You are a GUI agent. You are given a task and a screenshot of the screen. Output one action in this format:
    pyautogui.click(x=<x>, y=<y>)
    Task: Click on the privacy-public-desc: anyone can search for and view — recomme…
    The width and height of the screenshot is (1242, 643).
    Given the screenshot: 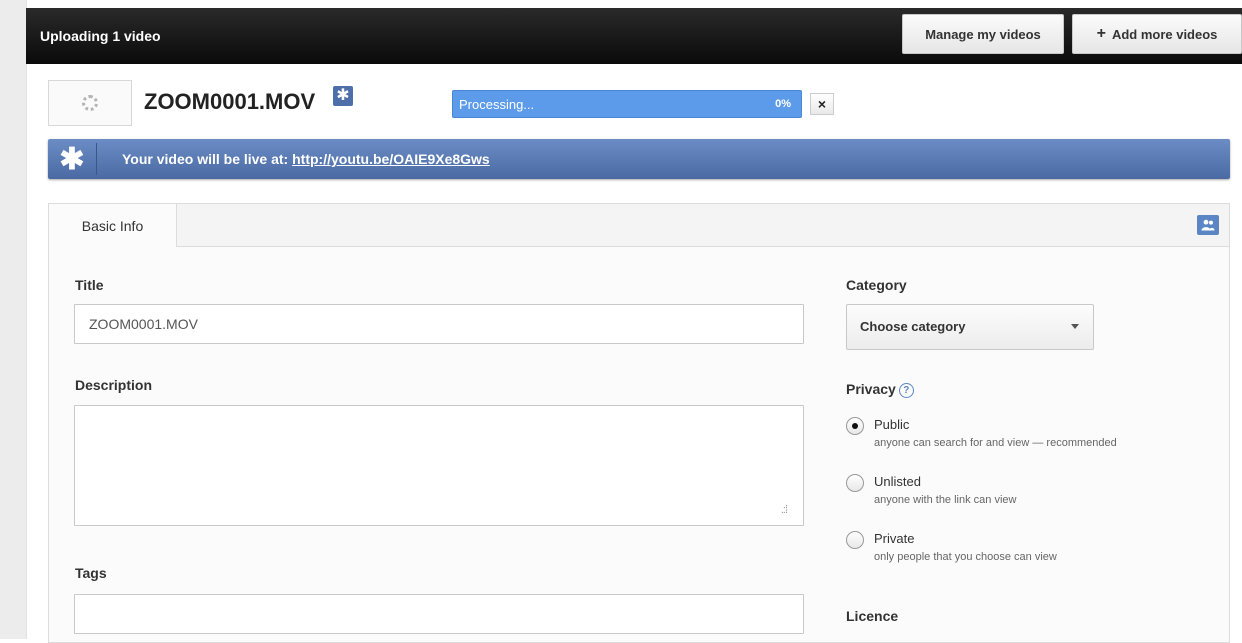 What is the action you would take?
    pyautogui.click(x=995, y=443)
    